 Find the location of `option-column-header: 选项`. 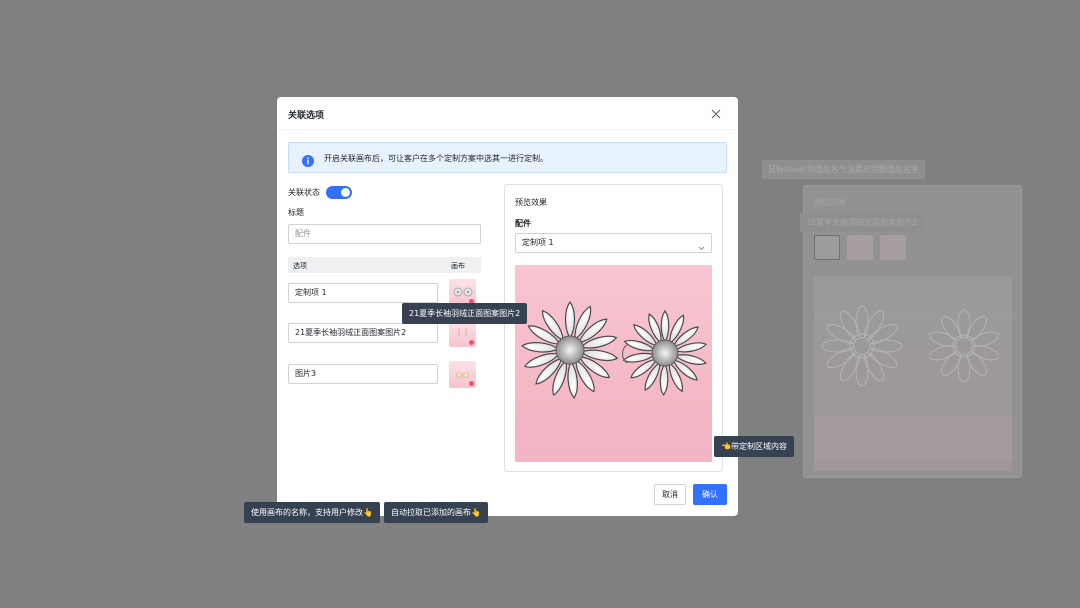

option-column-header: 选项 is located at coordinates (300, 266).